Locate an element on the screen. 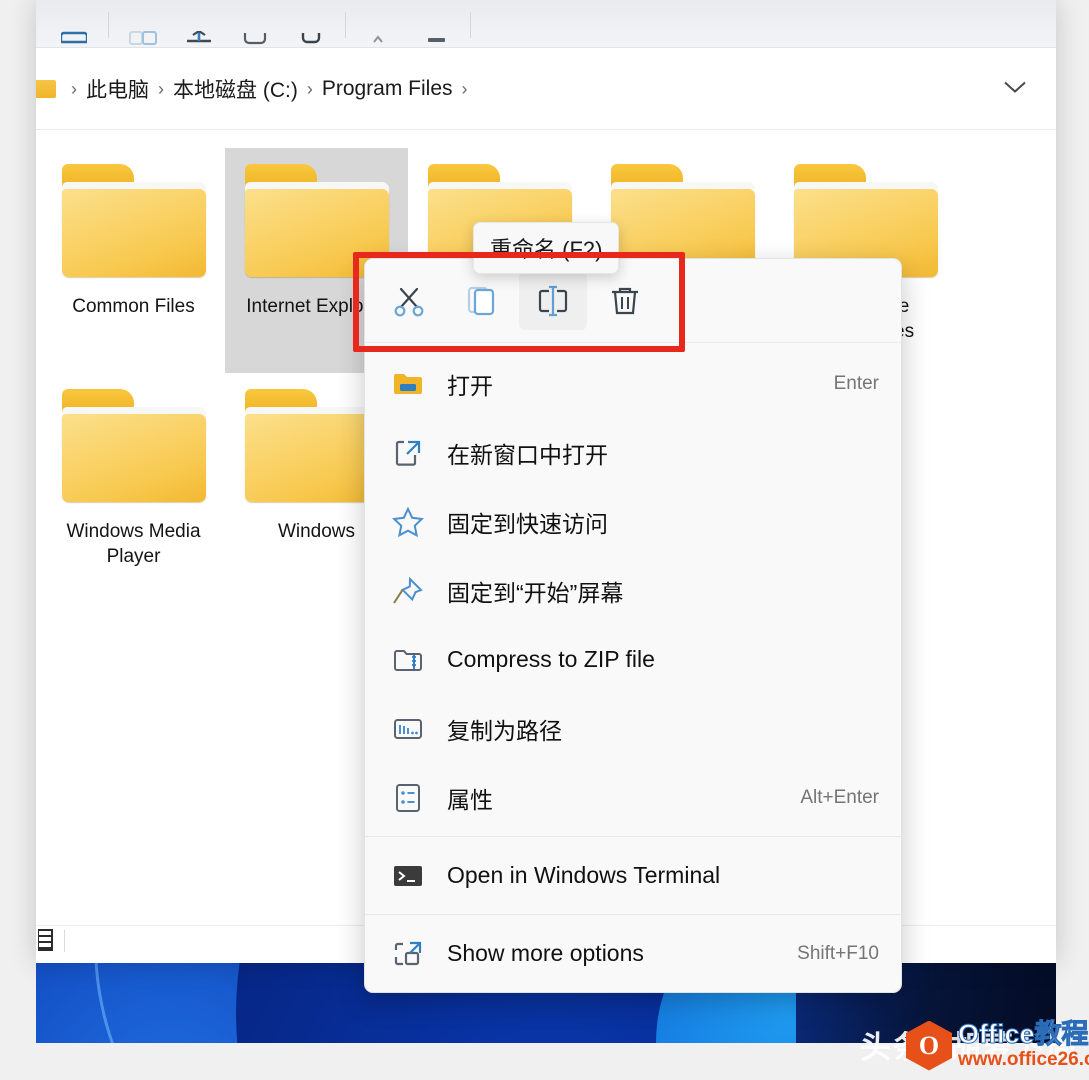 The width and height of the screenshot is (1089, 1080). menu-item-pin-to-start: 固定到“开始”屏幕 is located at coordinates (633, 590).